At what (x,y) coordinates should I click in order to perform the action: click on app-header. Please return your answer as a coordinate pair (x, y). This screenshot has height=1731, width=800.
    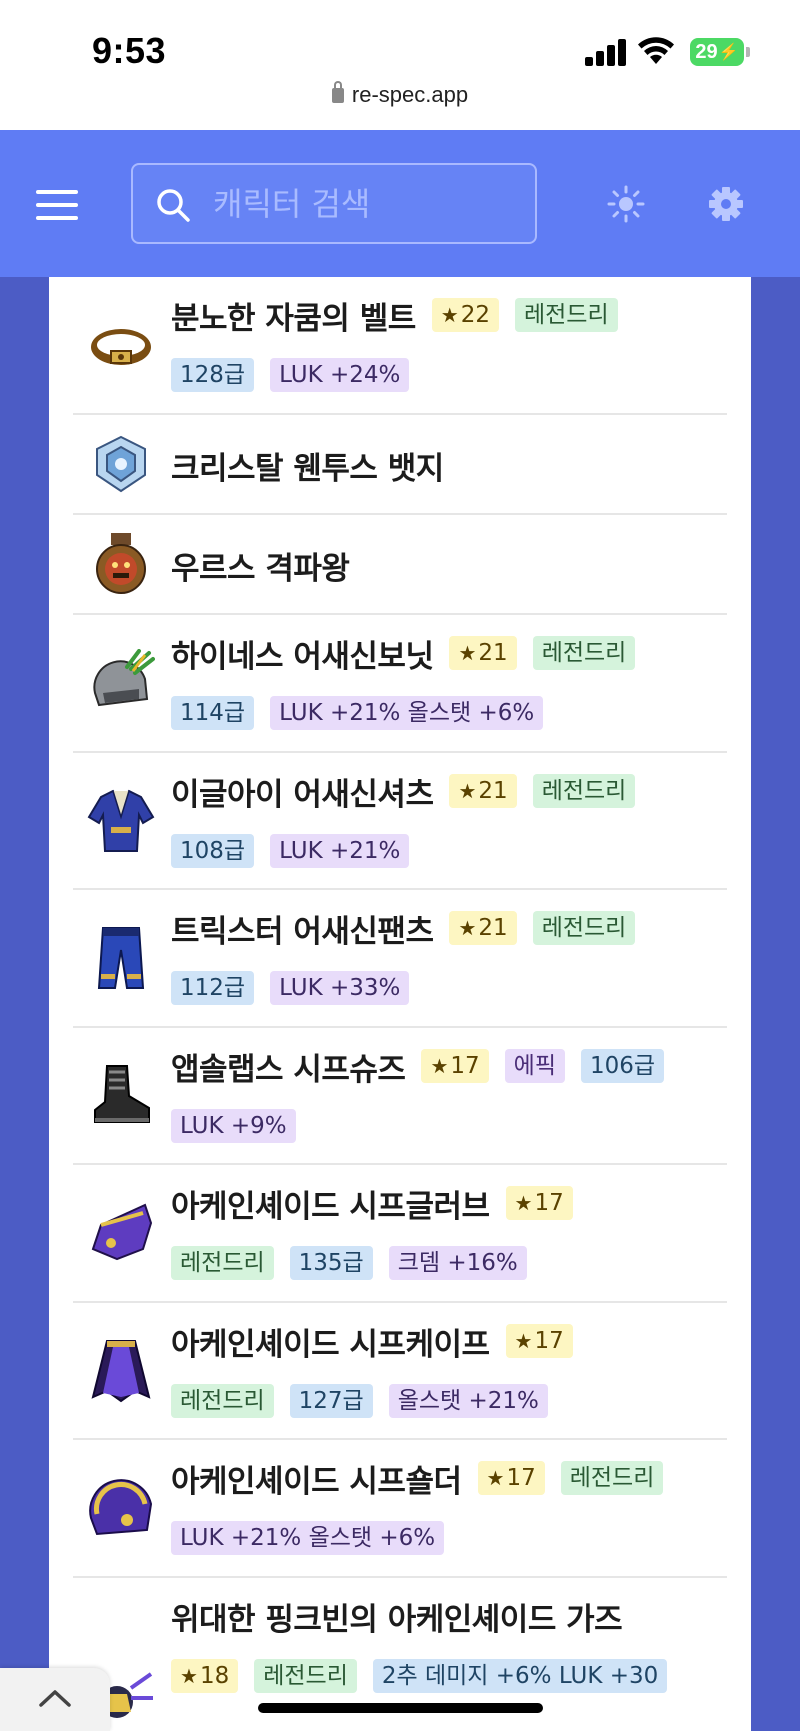
    Looking at the image, I should click on (400, 203).